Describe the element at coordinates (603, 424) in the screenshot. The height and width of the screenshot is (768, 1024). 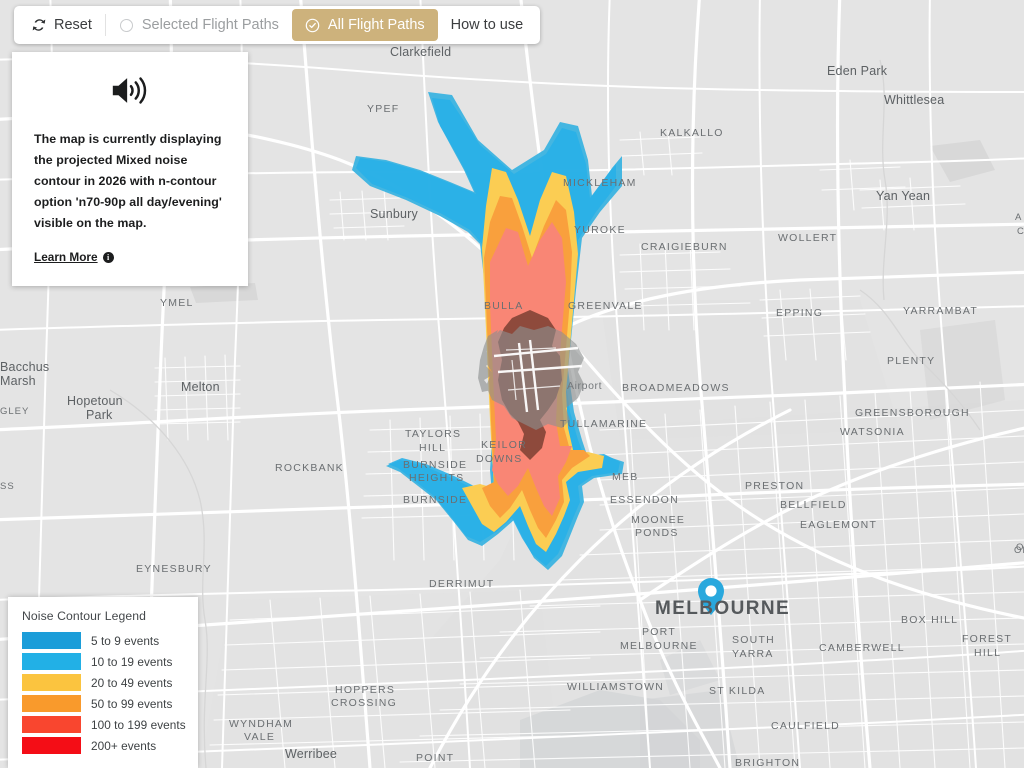
I see `map-place-label: TULLAMARINE` at that location.